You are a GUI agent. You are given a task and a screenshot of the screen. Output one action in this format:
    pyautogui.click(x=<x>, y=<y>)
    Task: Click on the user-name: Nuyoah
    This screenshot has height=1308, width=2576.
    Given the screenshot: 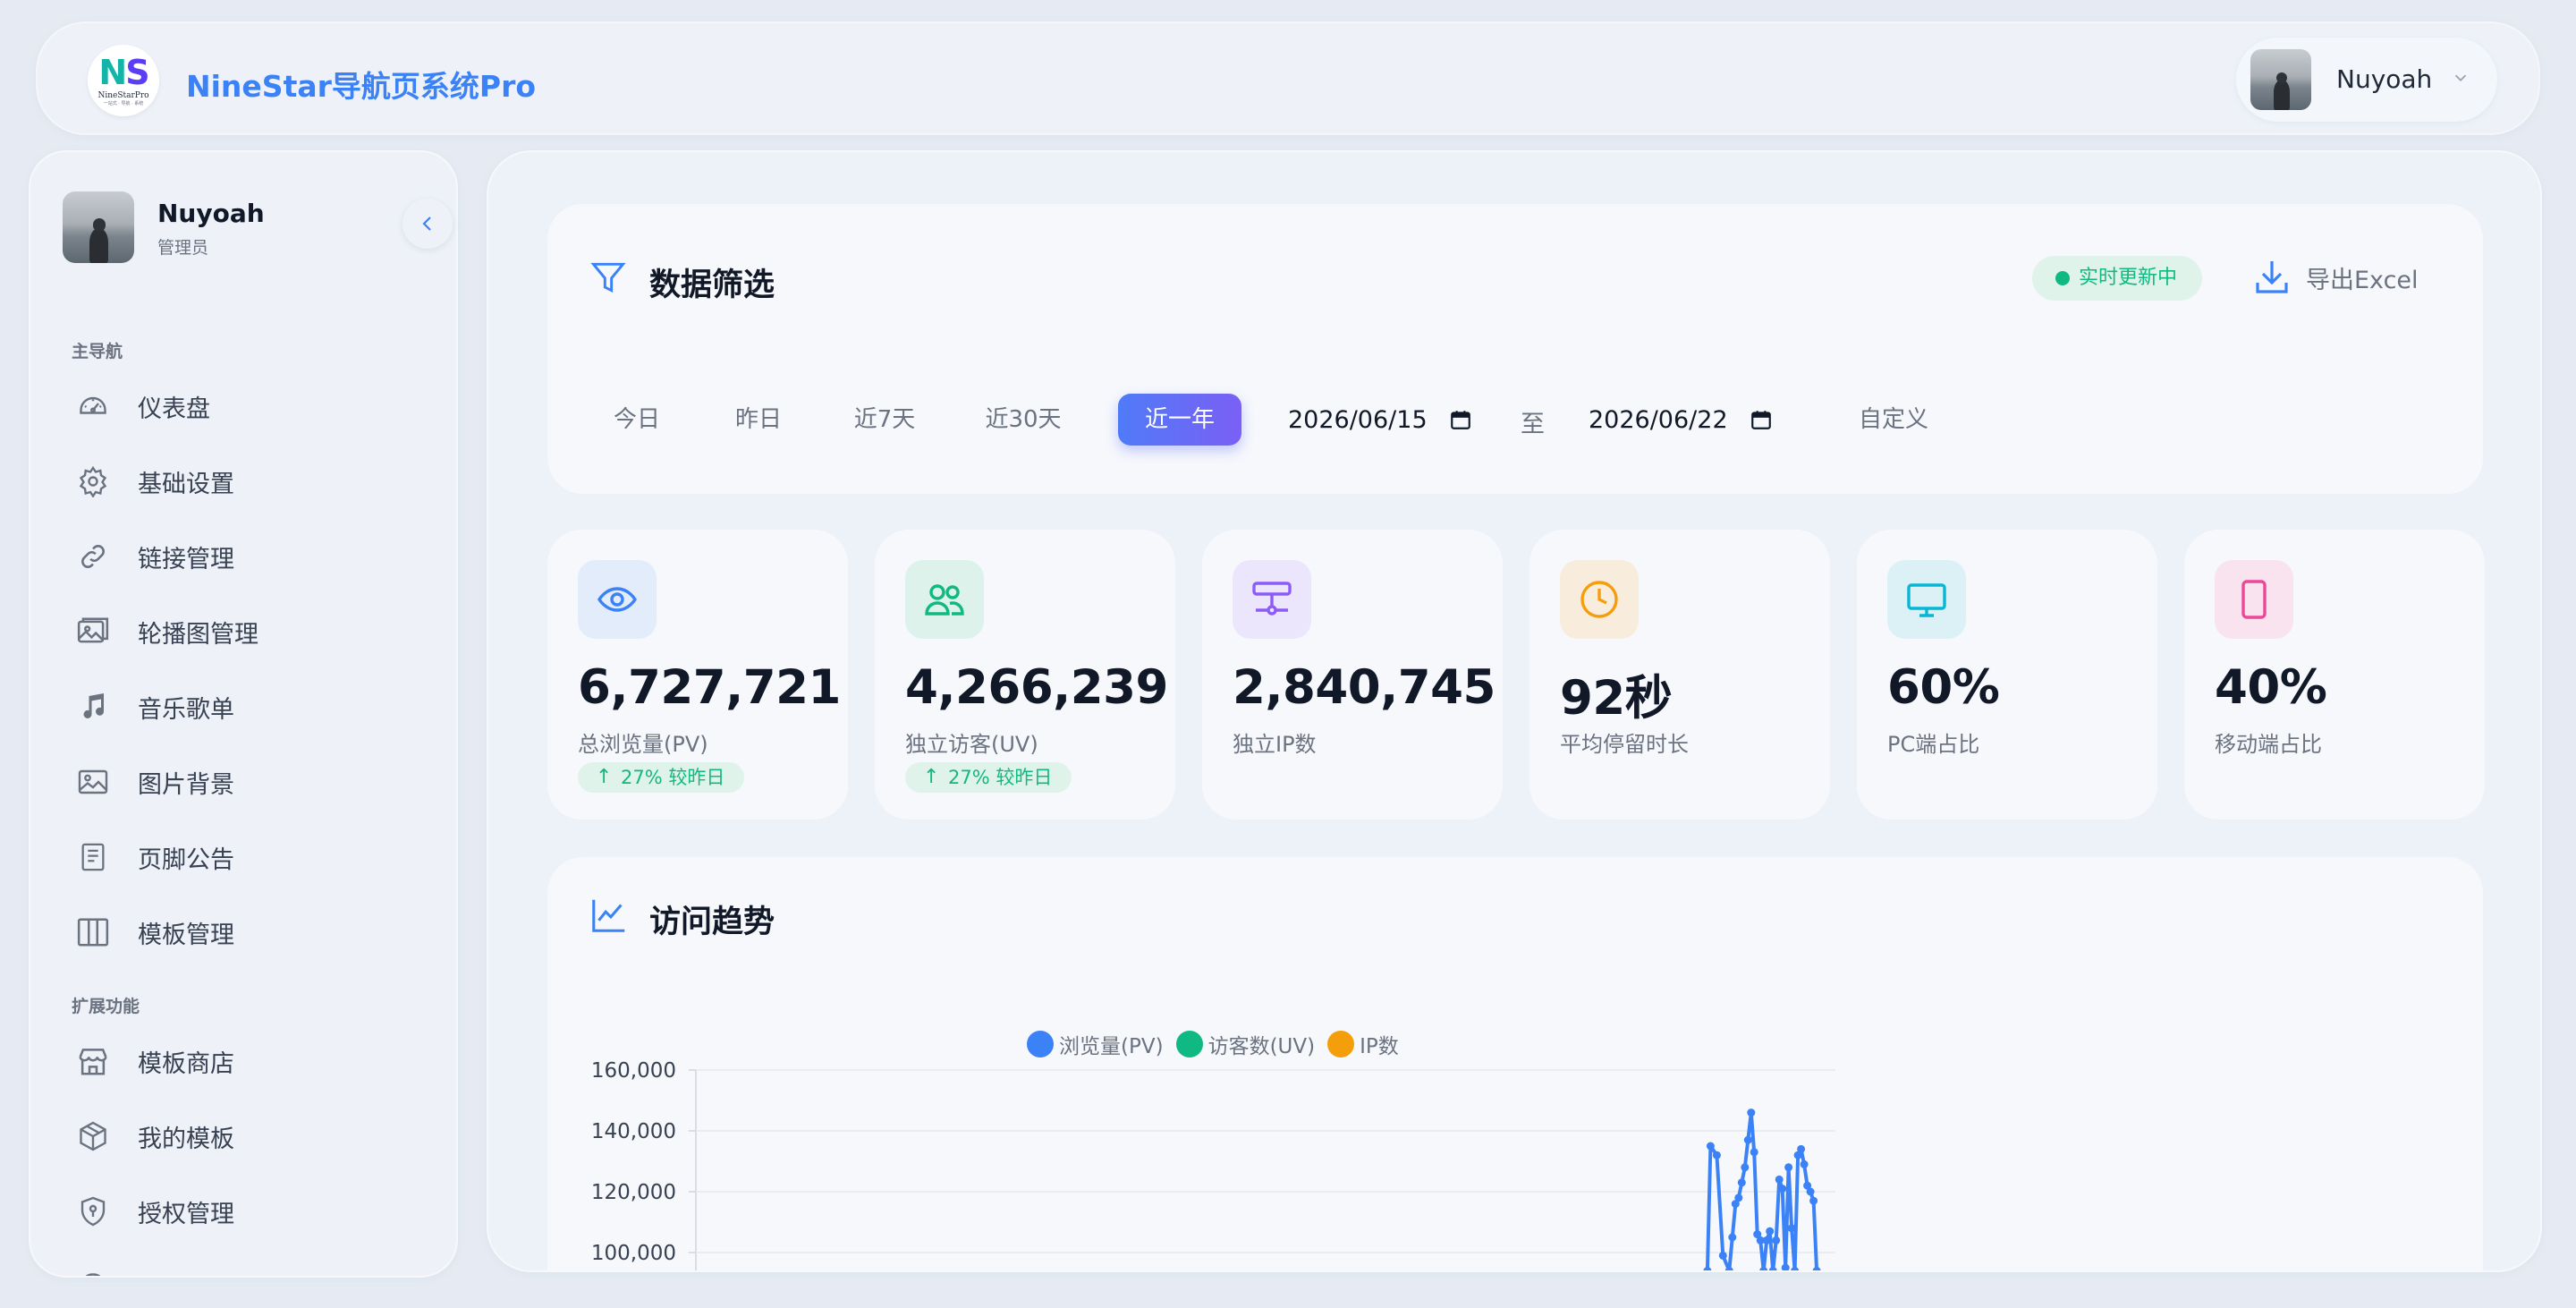 What is the action you would take?
    pyautogui.click(x=2384, y=79)
    